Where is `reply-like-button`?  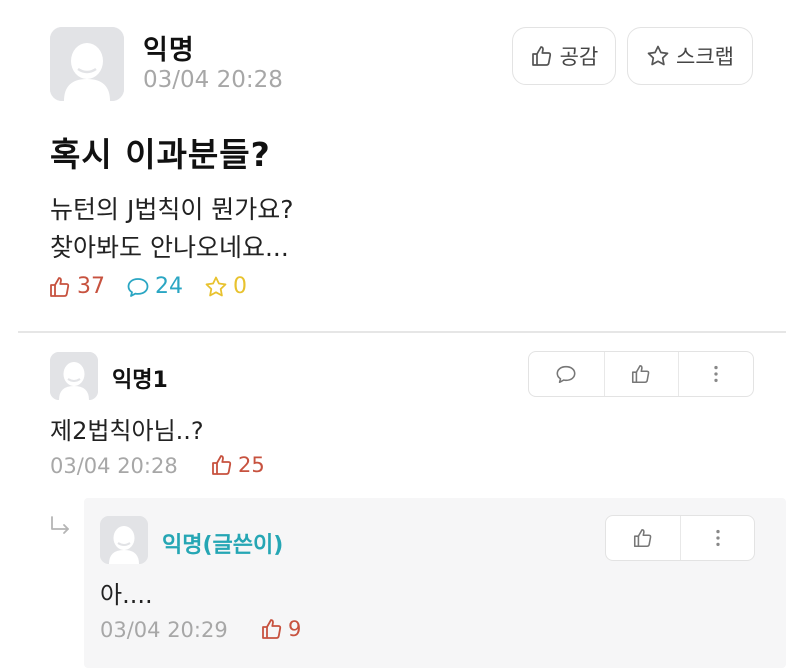 reply-like-button is located at coordinates (643, 538).